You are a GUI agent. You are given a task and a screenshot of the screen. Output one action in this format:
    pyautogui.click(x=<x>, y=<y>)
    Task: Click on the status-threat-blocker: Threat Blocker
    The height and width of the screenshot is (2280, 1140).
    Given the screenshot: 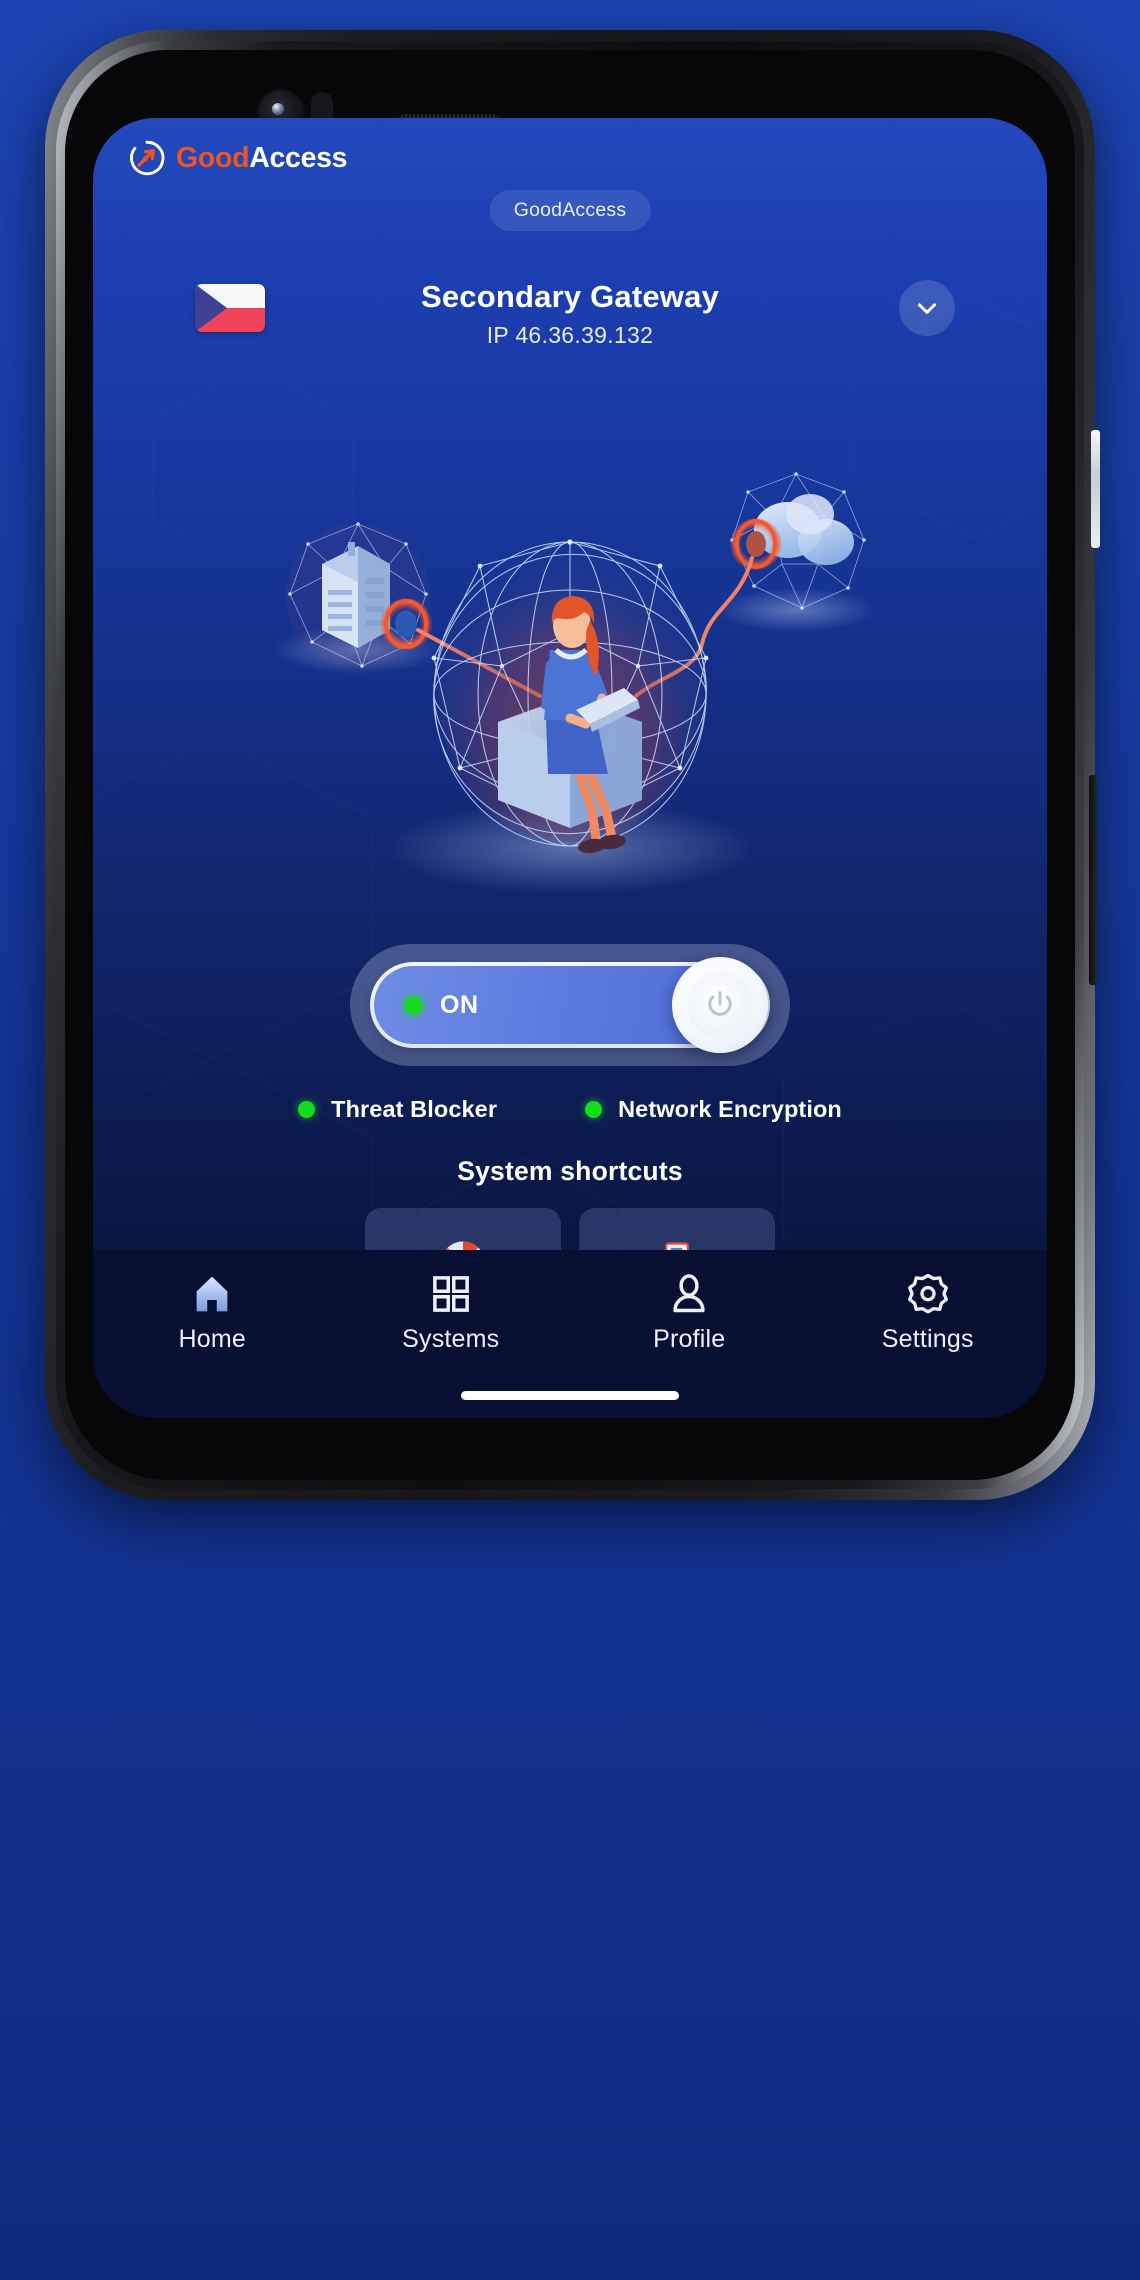 What is the action you would take?
    pyautogui.click(x=397, y=1109)
    